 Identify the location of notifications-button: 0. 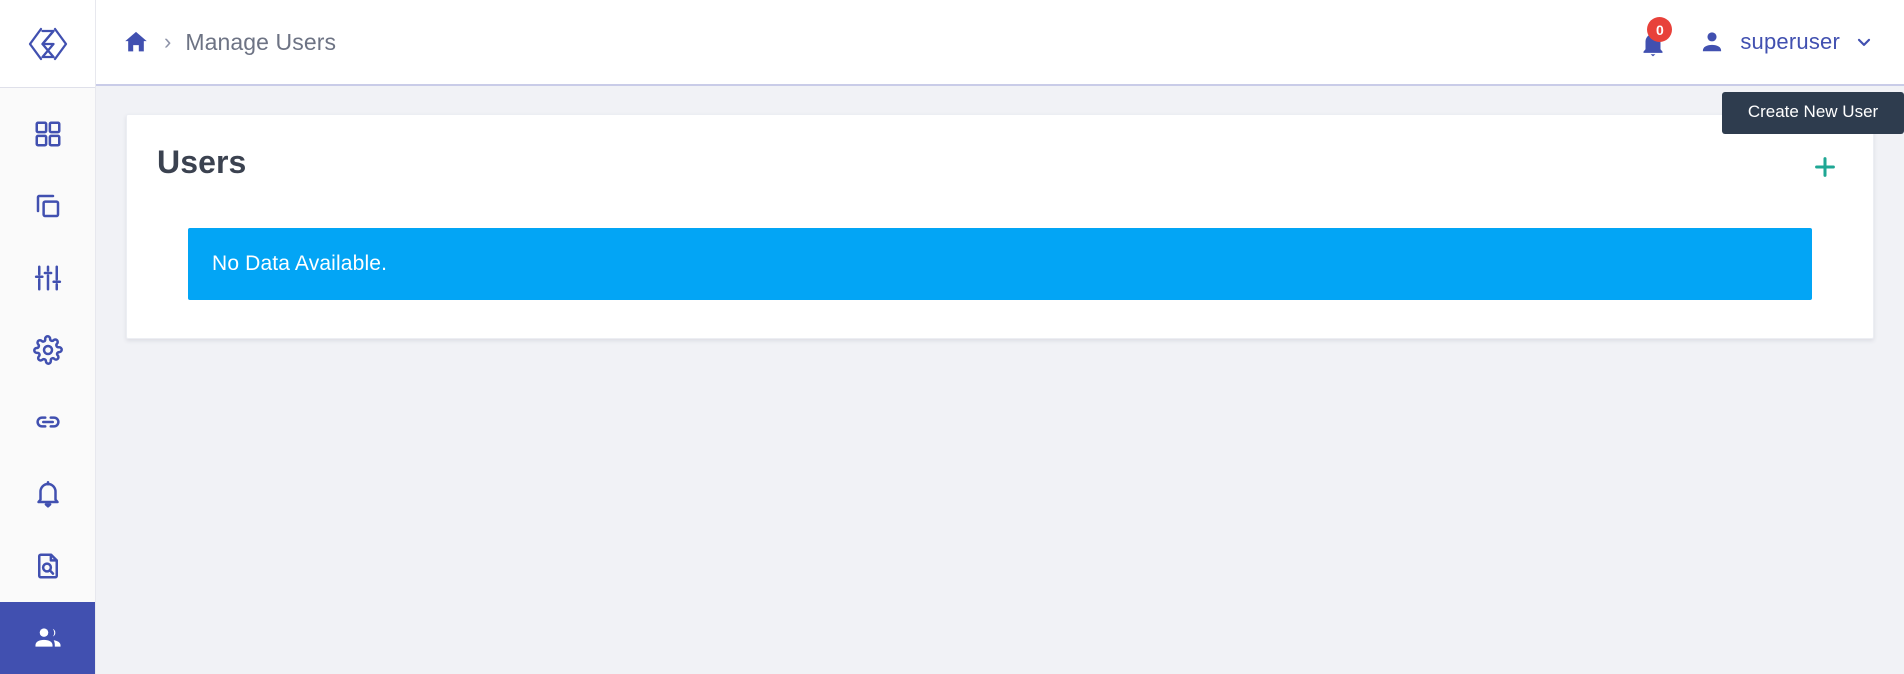
(1655, 38).